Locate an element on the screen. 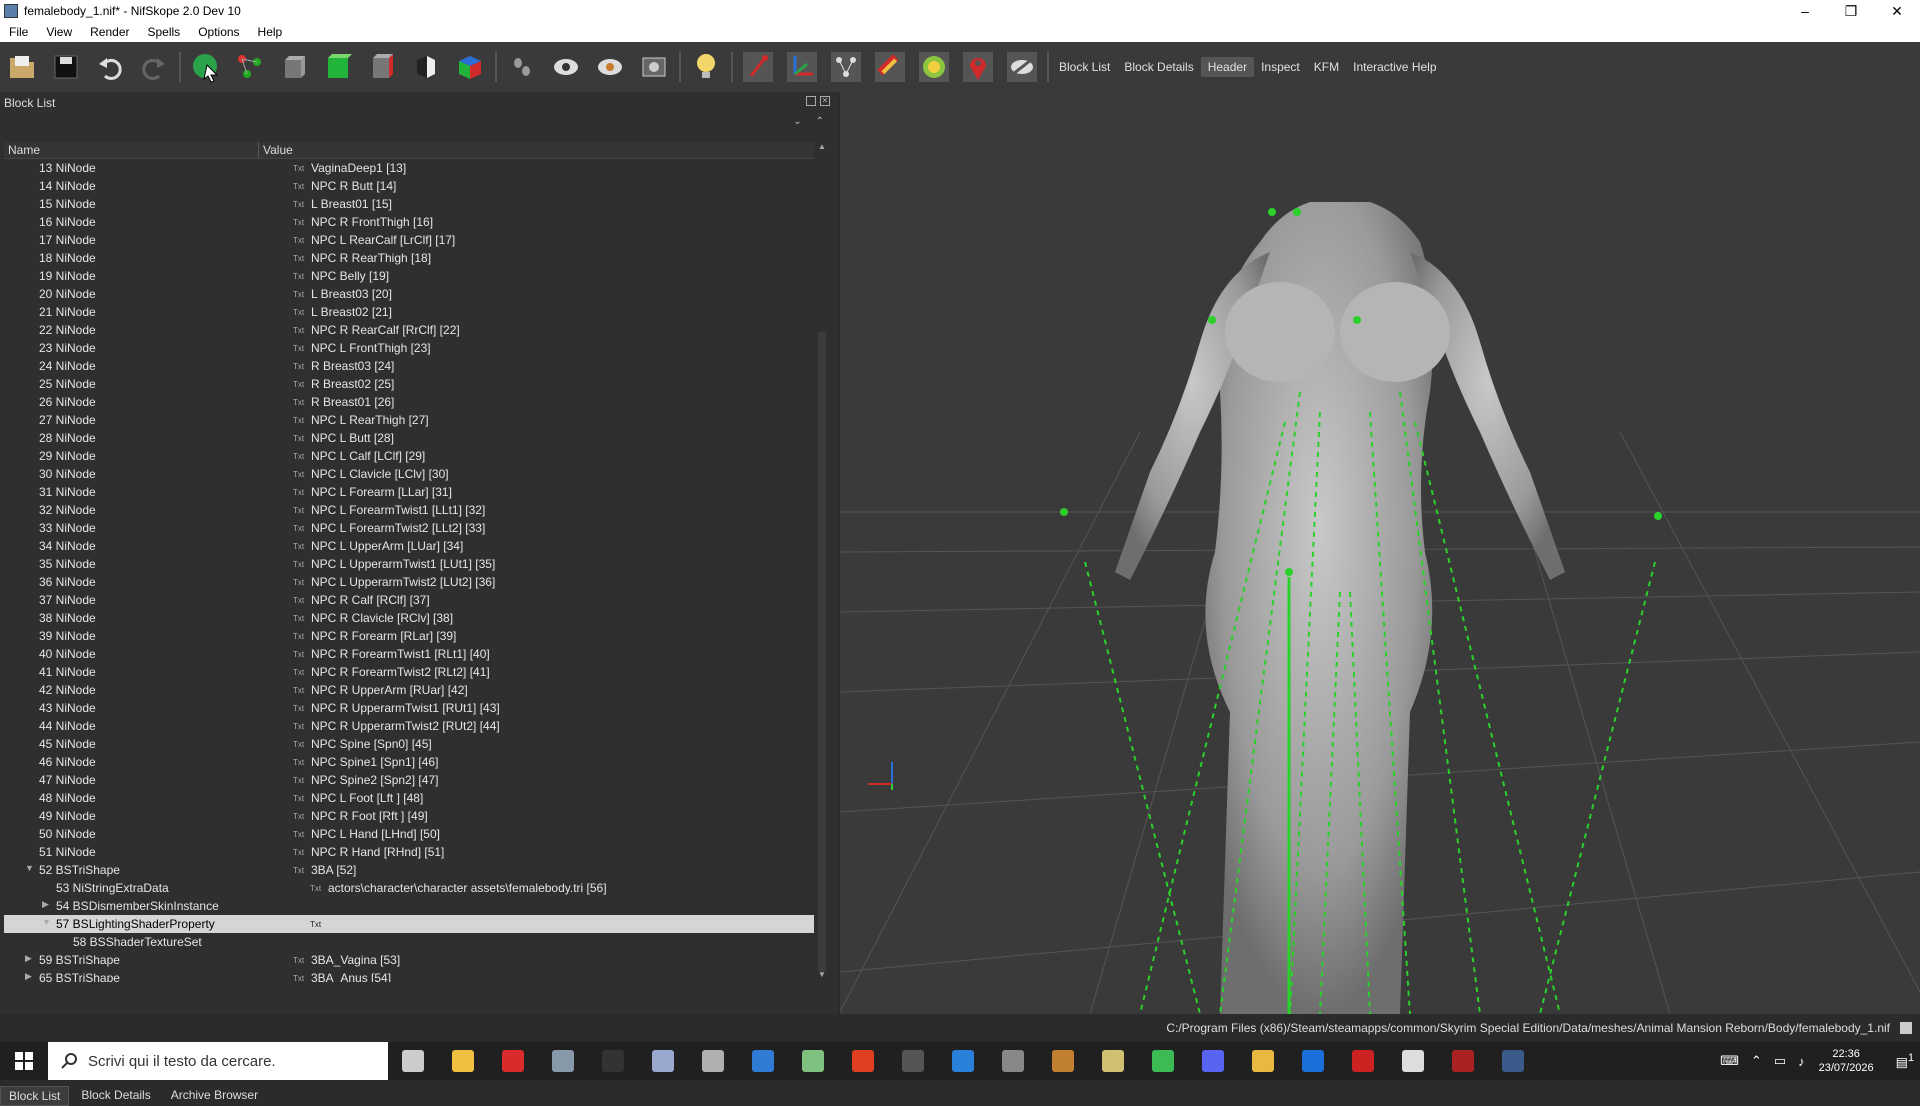 This screenshot has height=1106, width=1920. tree-row: 58 BSShaderTextureSet is located at coordinates (409, 942).